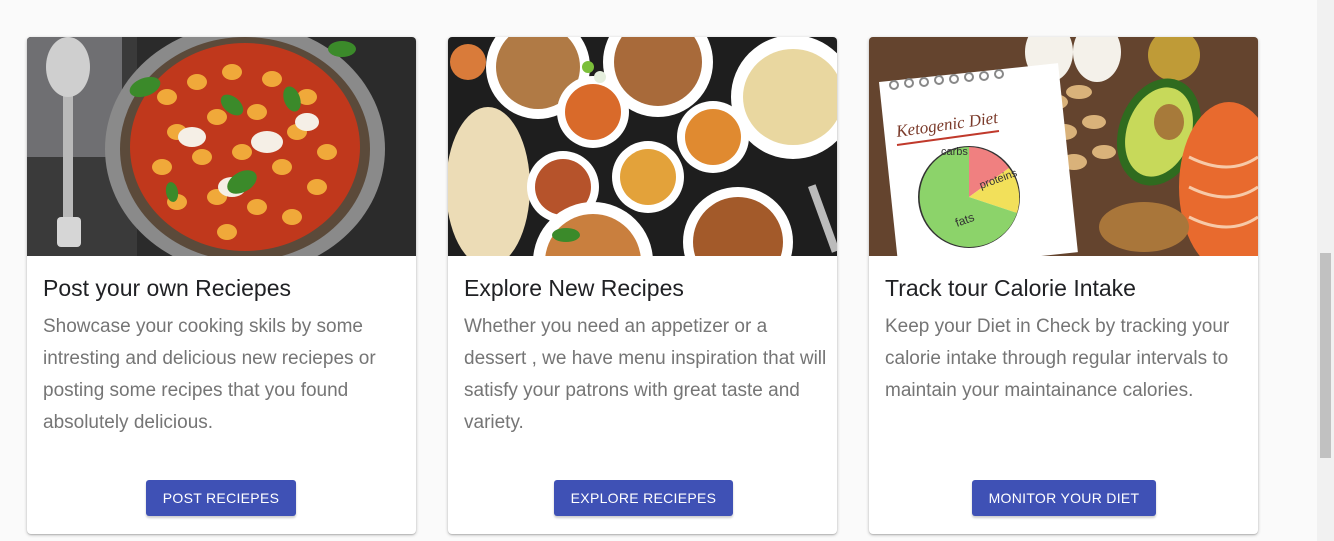  What do you see at coordinates (954, 152) in the screenshot?
I see `notebook-label-carbs: carbs` at bounding box center [954, 152].